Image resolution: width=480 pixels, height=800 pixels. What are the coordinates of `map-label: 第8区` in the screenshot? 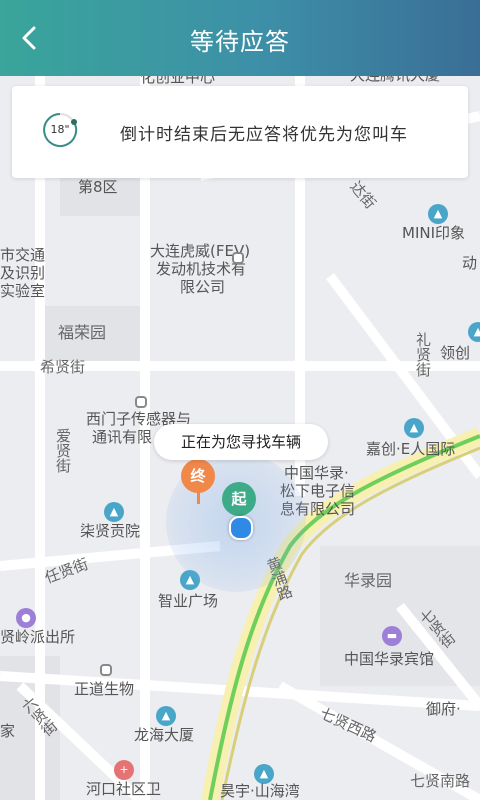 It's located at (98, 187).